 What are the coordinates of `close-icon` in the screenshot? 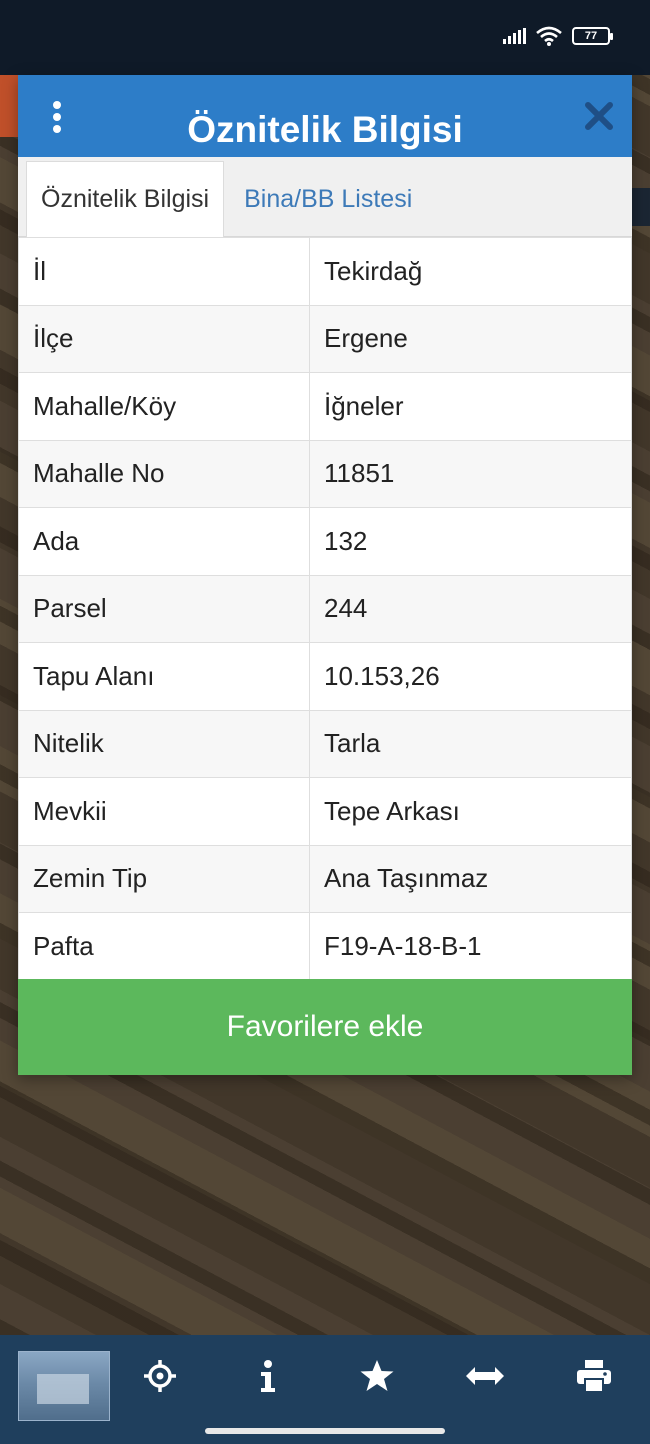 It's located at (599, 116).